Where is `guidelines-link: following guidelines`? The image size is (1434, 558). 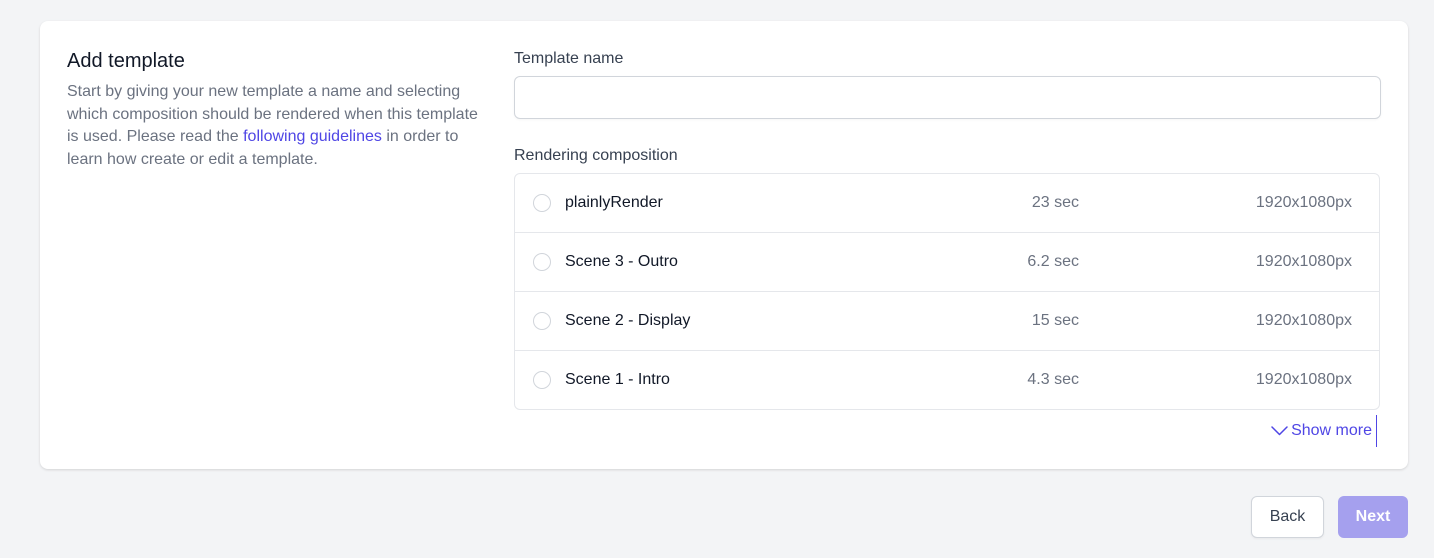
guidelines-link: following guidelines is located at coordinates (312, 136).